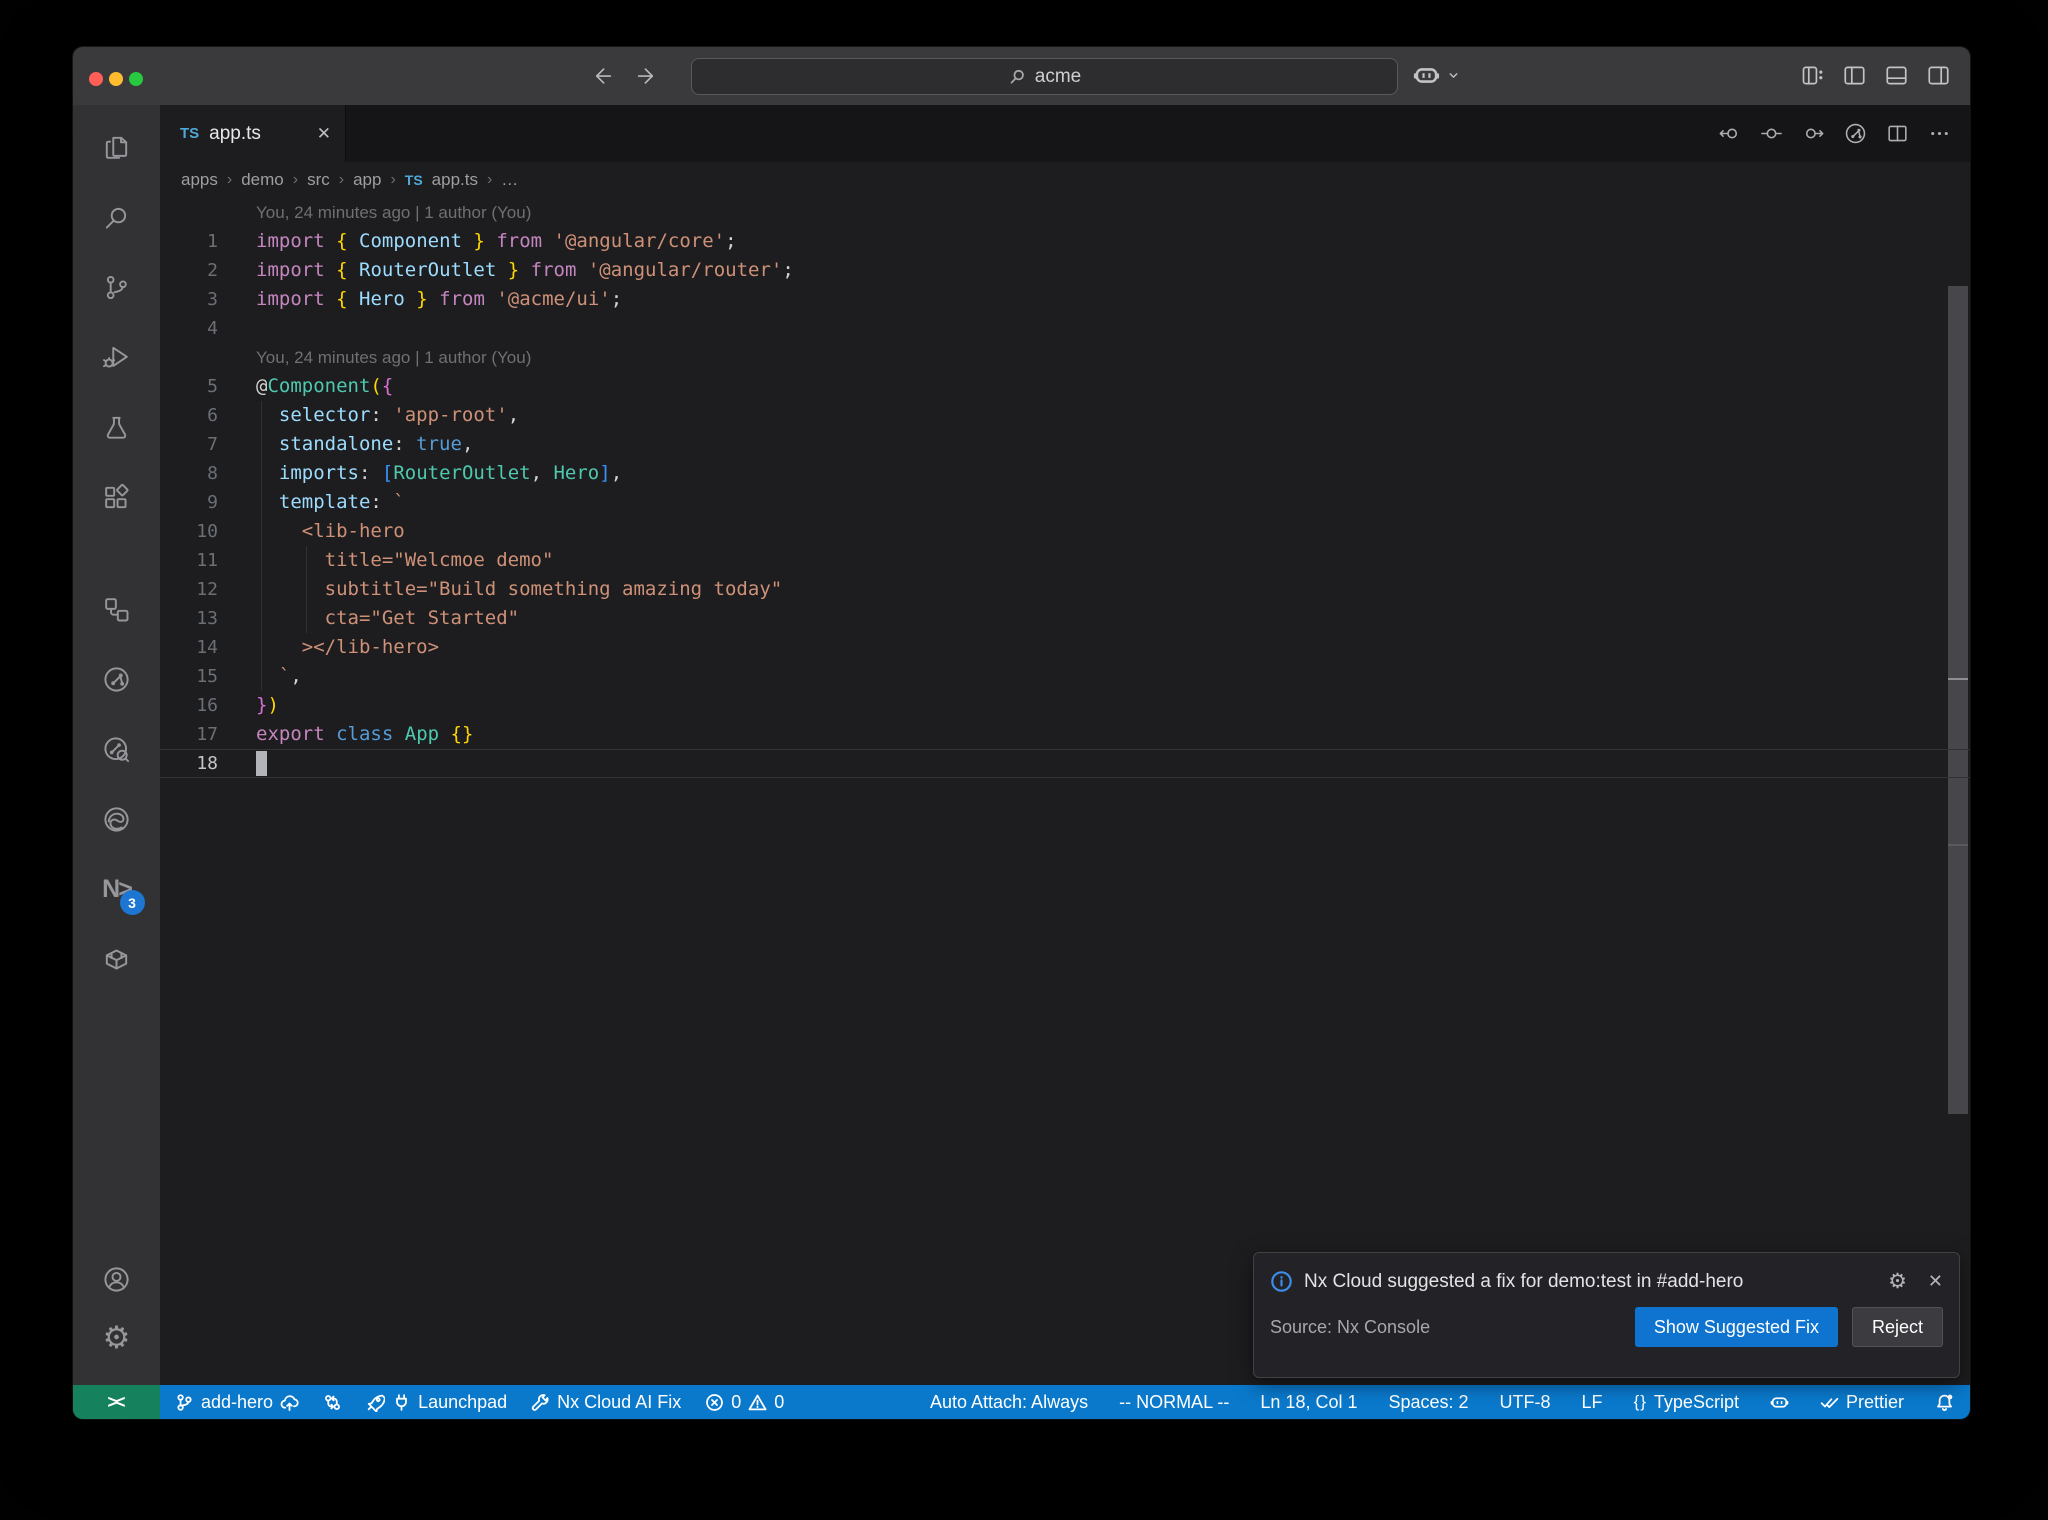 The width and height of the screenshot is (2048, 1520). I want to click on status-auto-attach: Auto Attach: Always, so click(1009, 1402).